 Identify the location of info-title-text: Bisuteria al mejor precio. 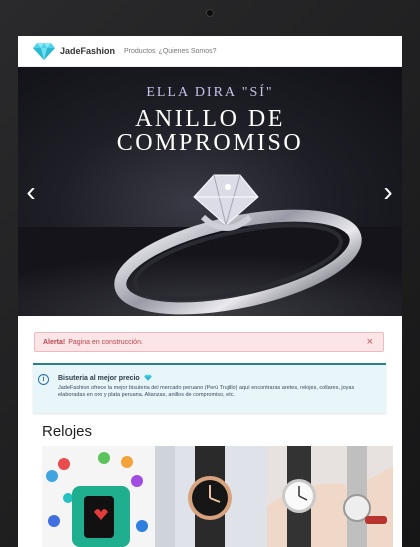
(99, 378).